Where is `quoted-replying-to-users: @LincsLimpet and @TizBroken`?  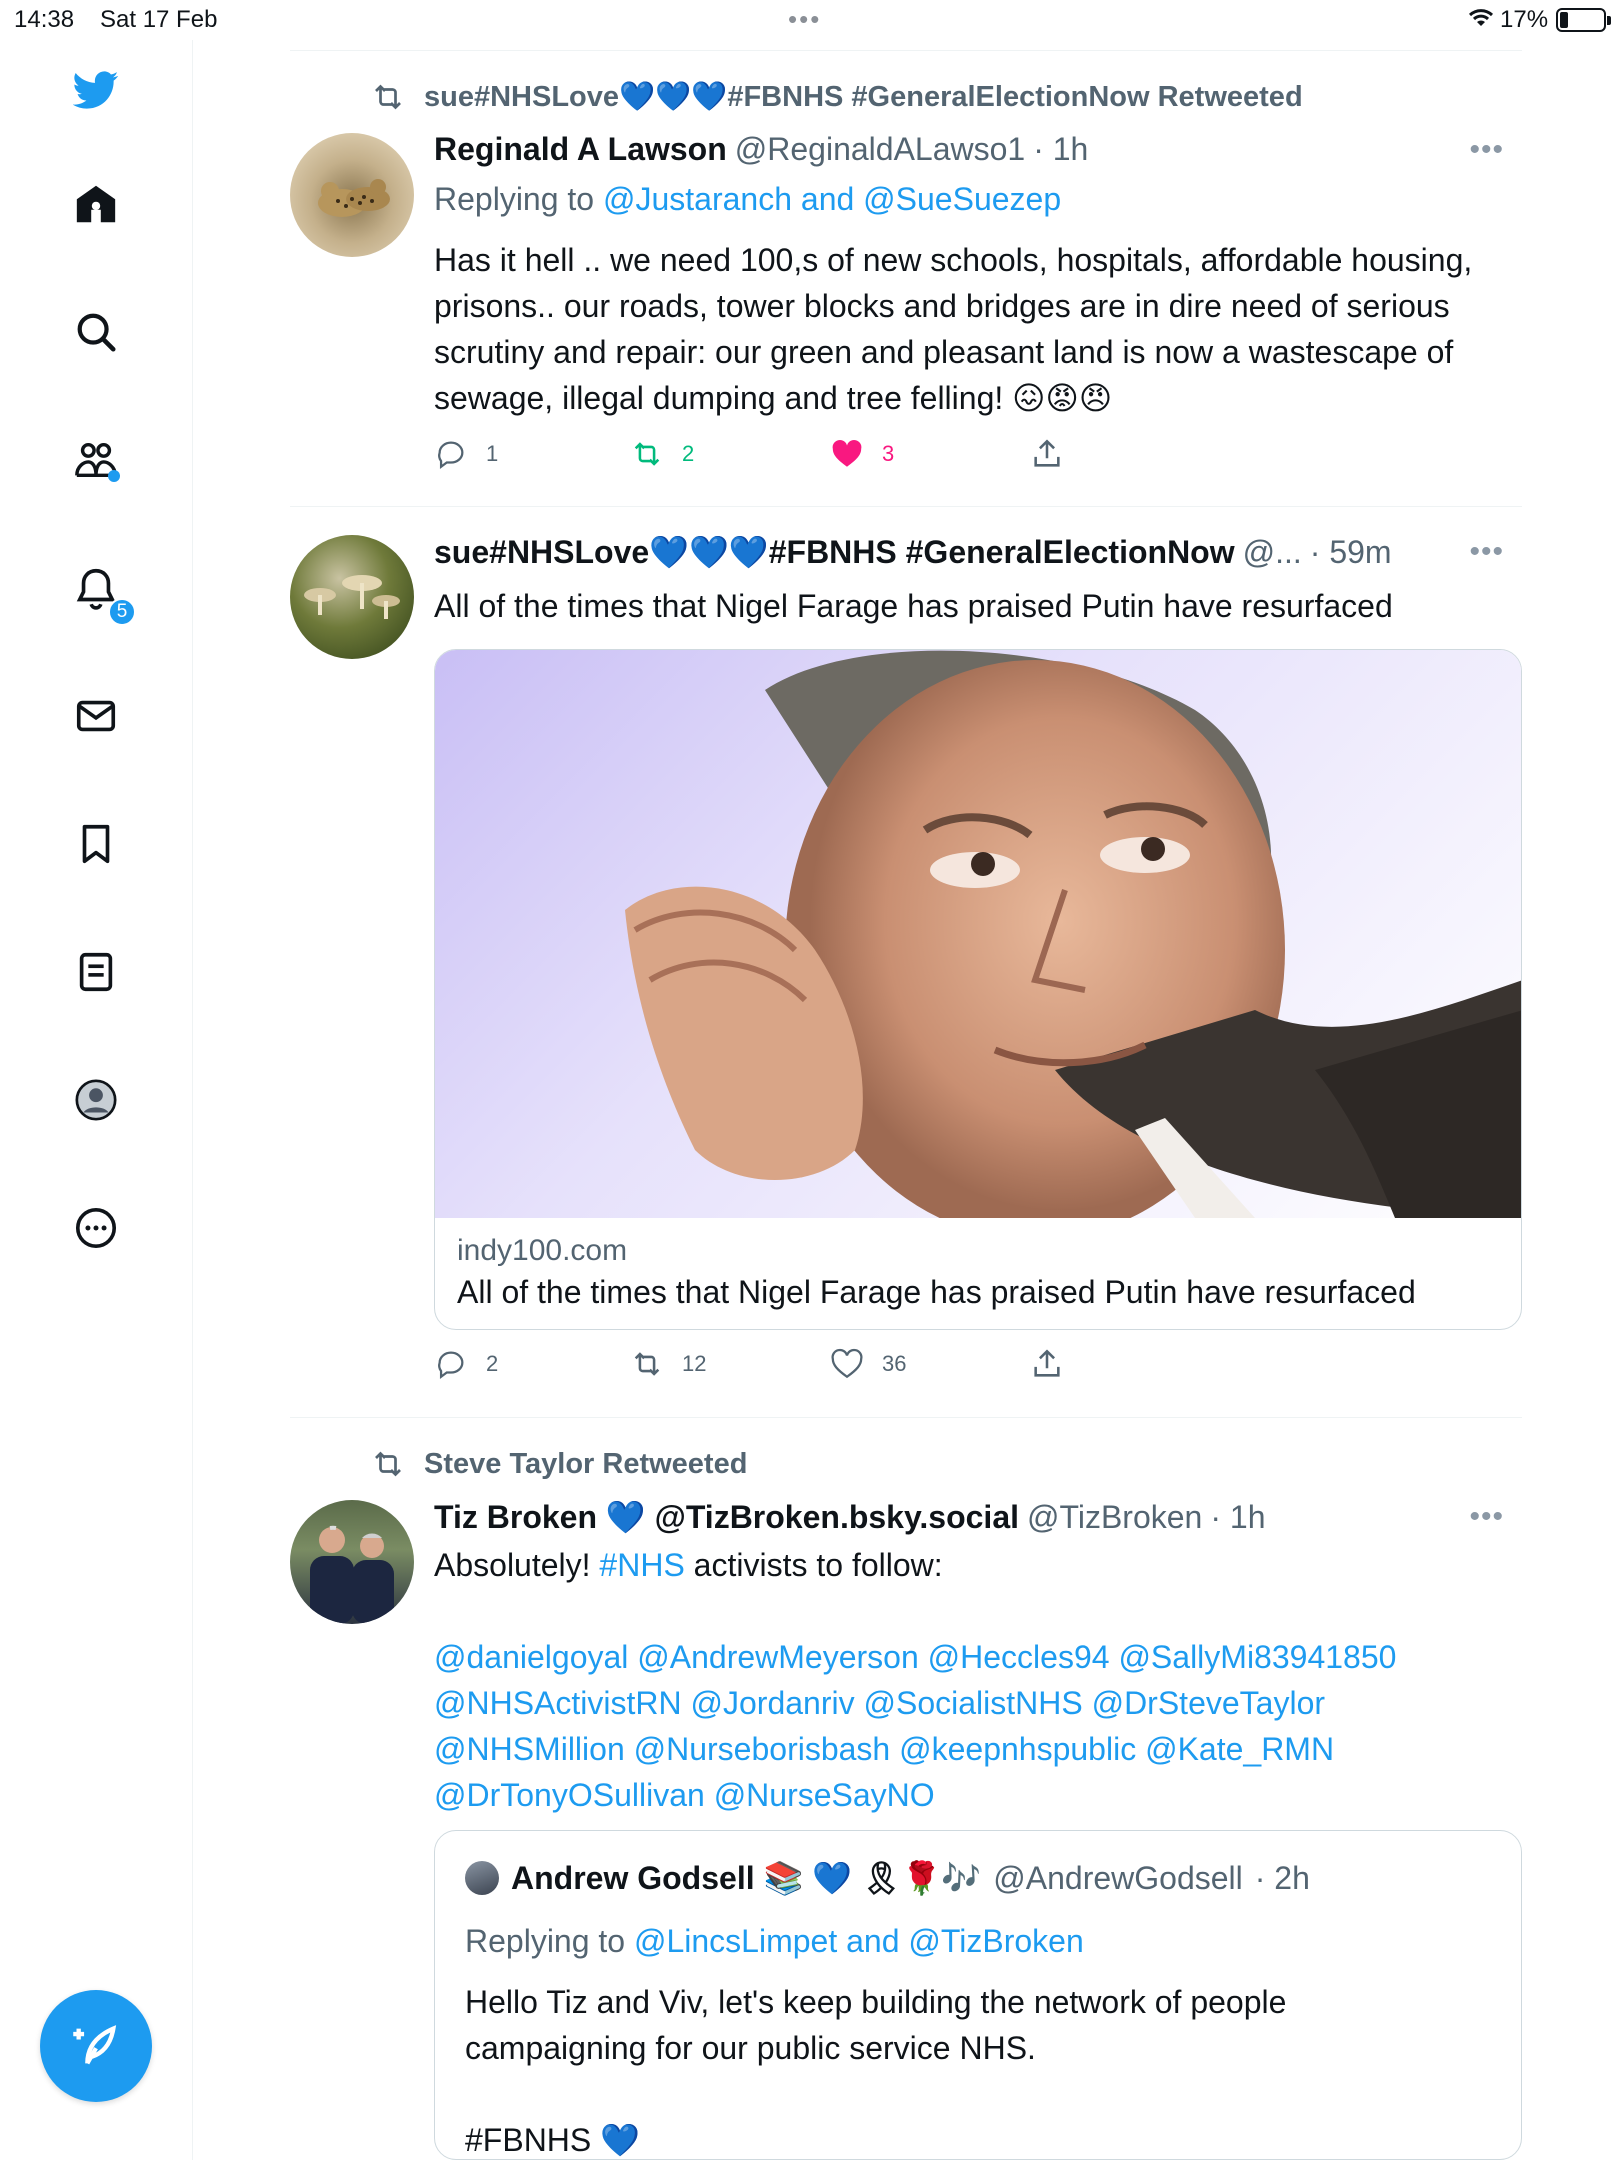
quoted-replying-to-users: @LincsLimpet and @TizBroken is located at coordinates (859, 1941).